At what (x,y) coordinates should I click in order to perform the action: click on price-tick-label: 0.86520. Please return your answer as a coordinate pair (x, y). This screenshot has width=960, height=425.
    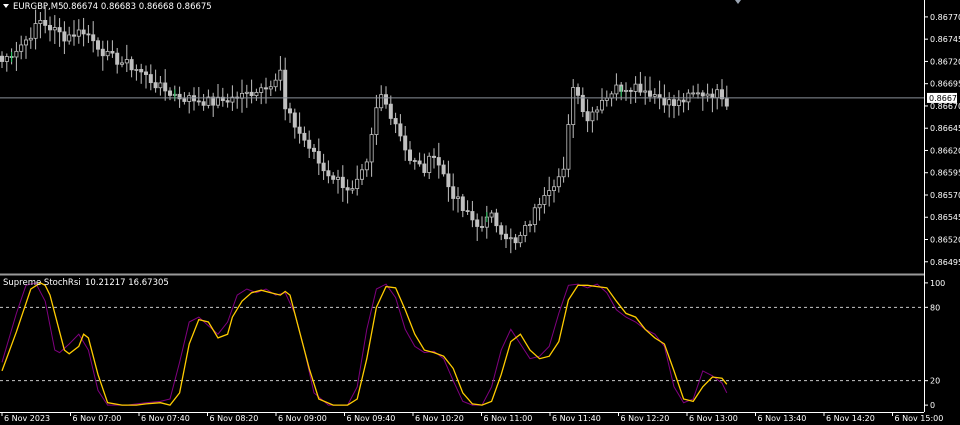
    Looking at the image, I should click on (945, 240).